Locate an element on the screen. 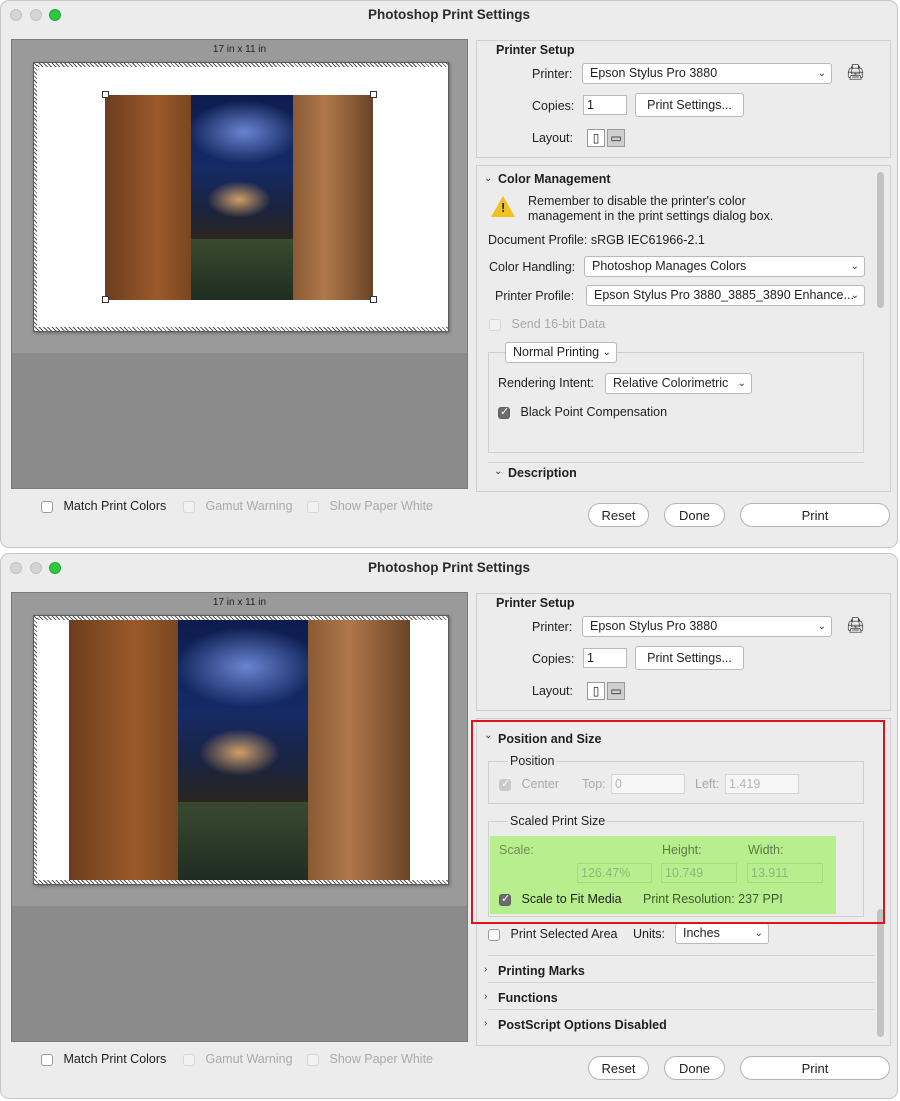 Image resolution: width=900 pixels, height=1101 pixels. resize-handle-br is located at coordinates (373, 299).